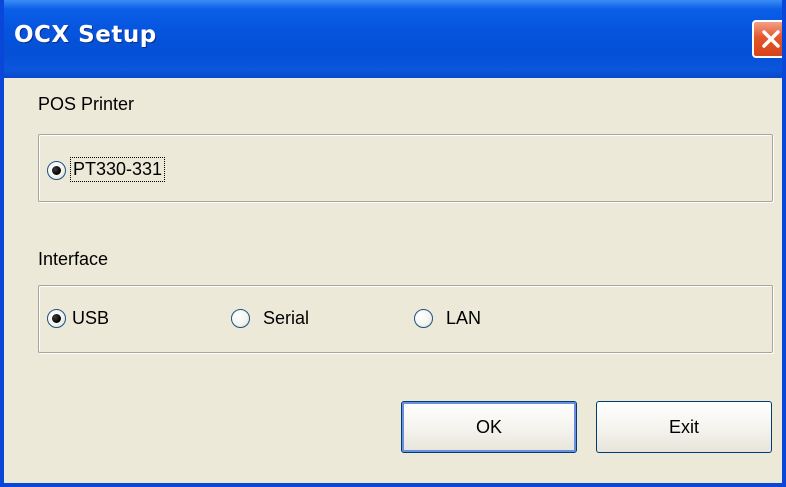 This screenshot has height=487, width=786. I want to click on interface-label: Interface, so click(73, 259).